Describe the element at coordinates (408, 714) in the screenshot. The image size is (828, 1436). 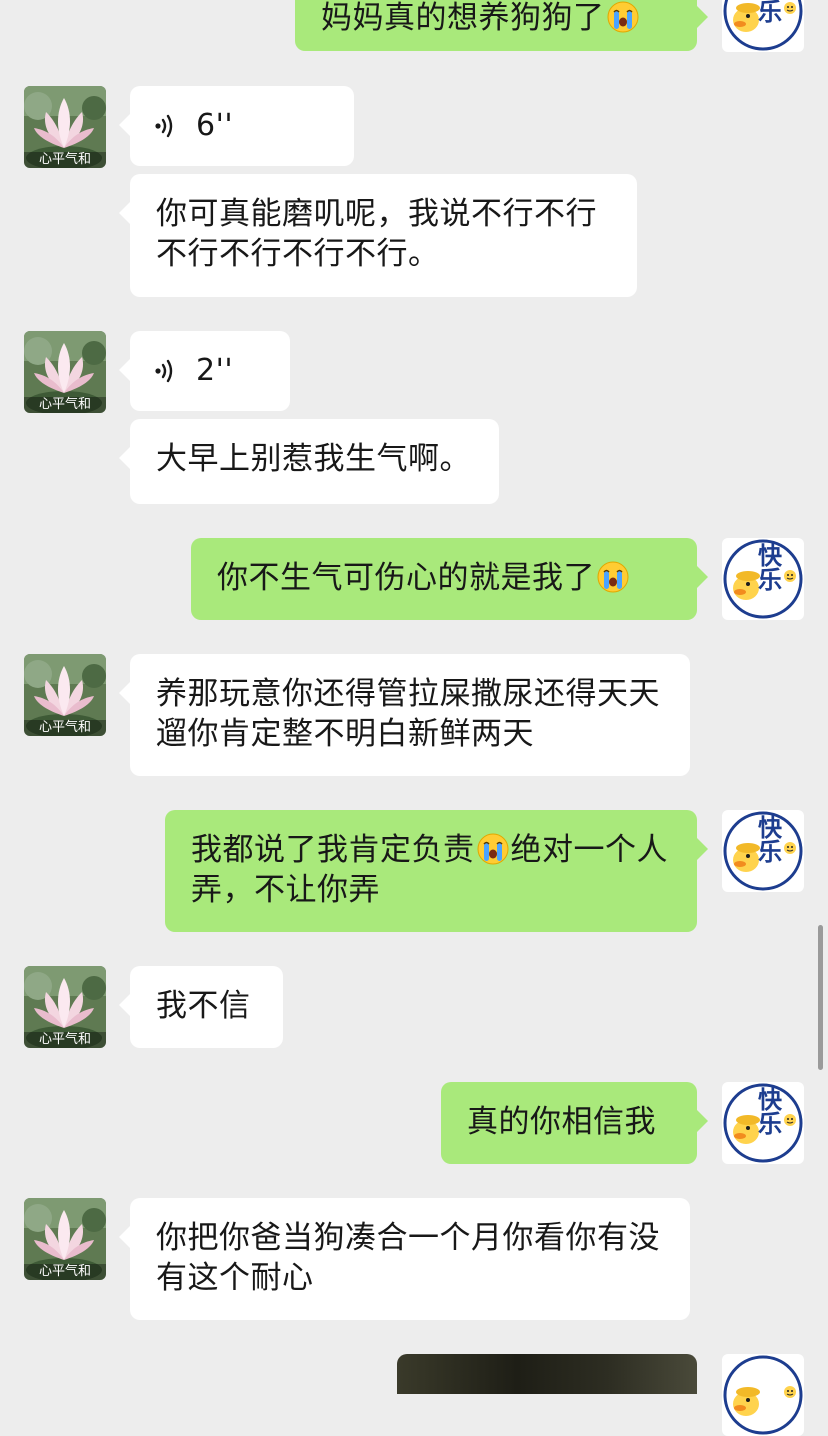
I see `message-text: 养那玩意你还得管拉屎撒尿还得天天遛你肯定整不明白新鲜两天` at that location.